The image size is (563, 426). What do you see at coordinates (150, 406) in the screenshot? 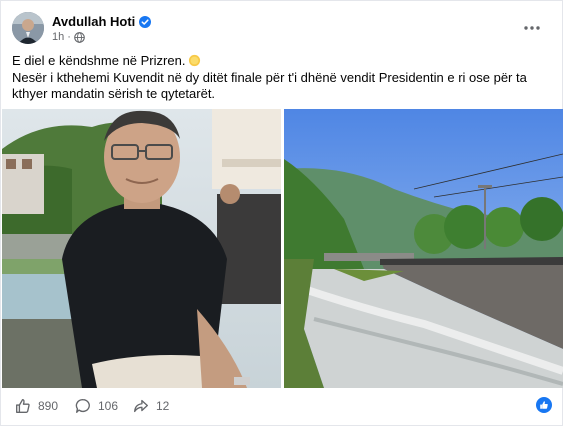
I see `share-action: 12` at bounding box center [150, 406].